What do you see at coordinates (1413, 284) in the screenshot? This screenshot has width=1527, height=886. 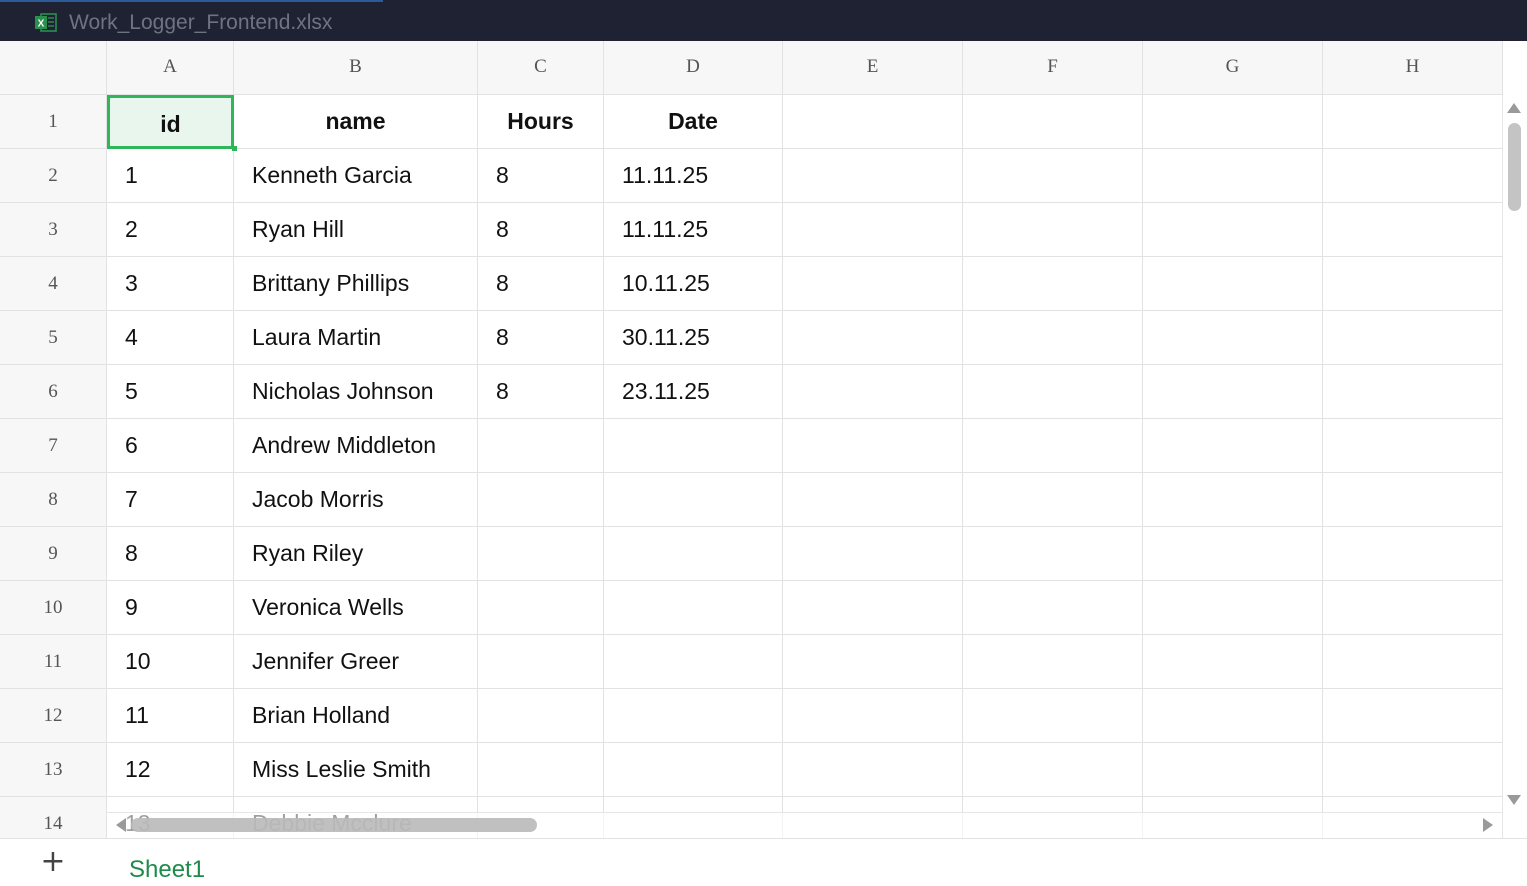 I see `cell-h4` at bounding box center [1413, 284].